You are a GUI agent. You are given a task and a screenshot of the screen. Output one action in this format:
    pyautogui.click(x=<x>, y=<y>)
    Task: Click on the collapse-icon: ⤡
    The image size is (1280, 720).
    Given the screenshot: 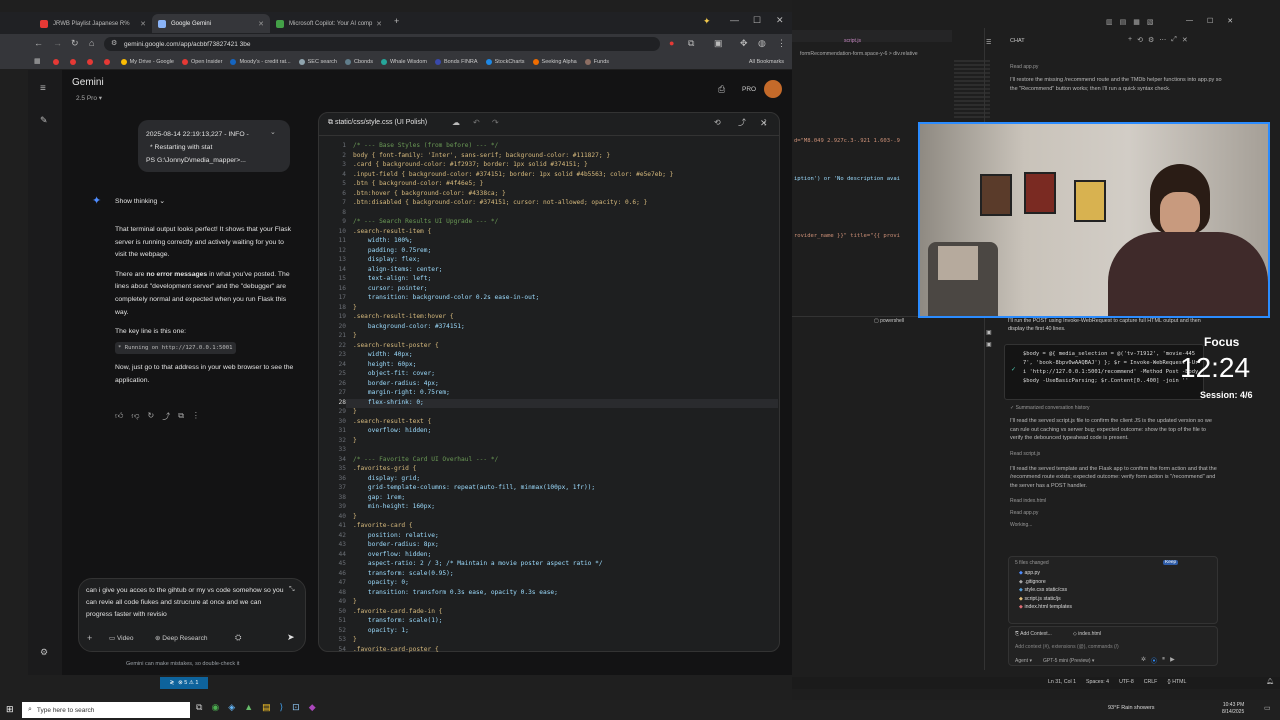 What is the action you would take?
    pyautogui.click(x=292, y=589)
    